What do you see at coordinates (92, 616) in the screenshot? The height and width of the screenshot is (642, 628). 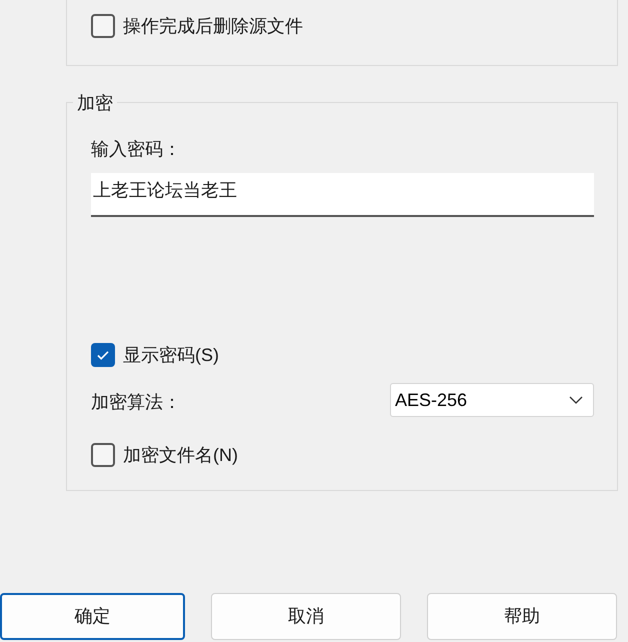 I see `dialog-button: 确定` at bounding box center [92, 616].